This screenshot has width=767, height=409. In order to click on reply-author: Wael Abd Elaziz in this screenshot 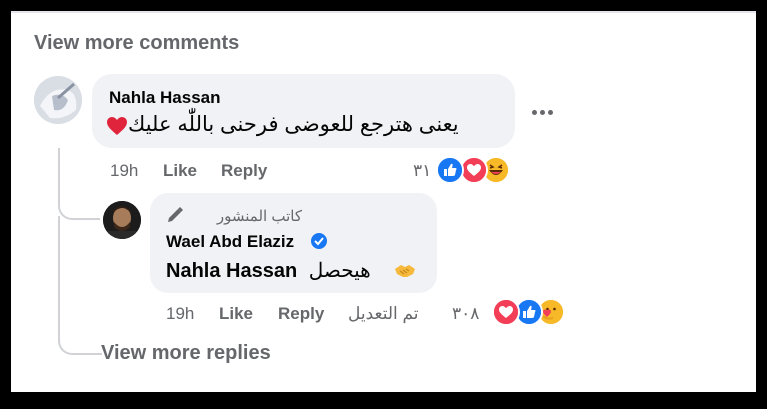, I will do `click(230, 242)`.